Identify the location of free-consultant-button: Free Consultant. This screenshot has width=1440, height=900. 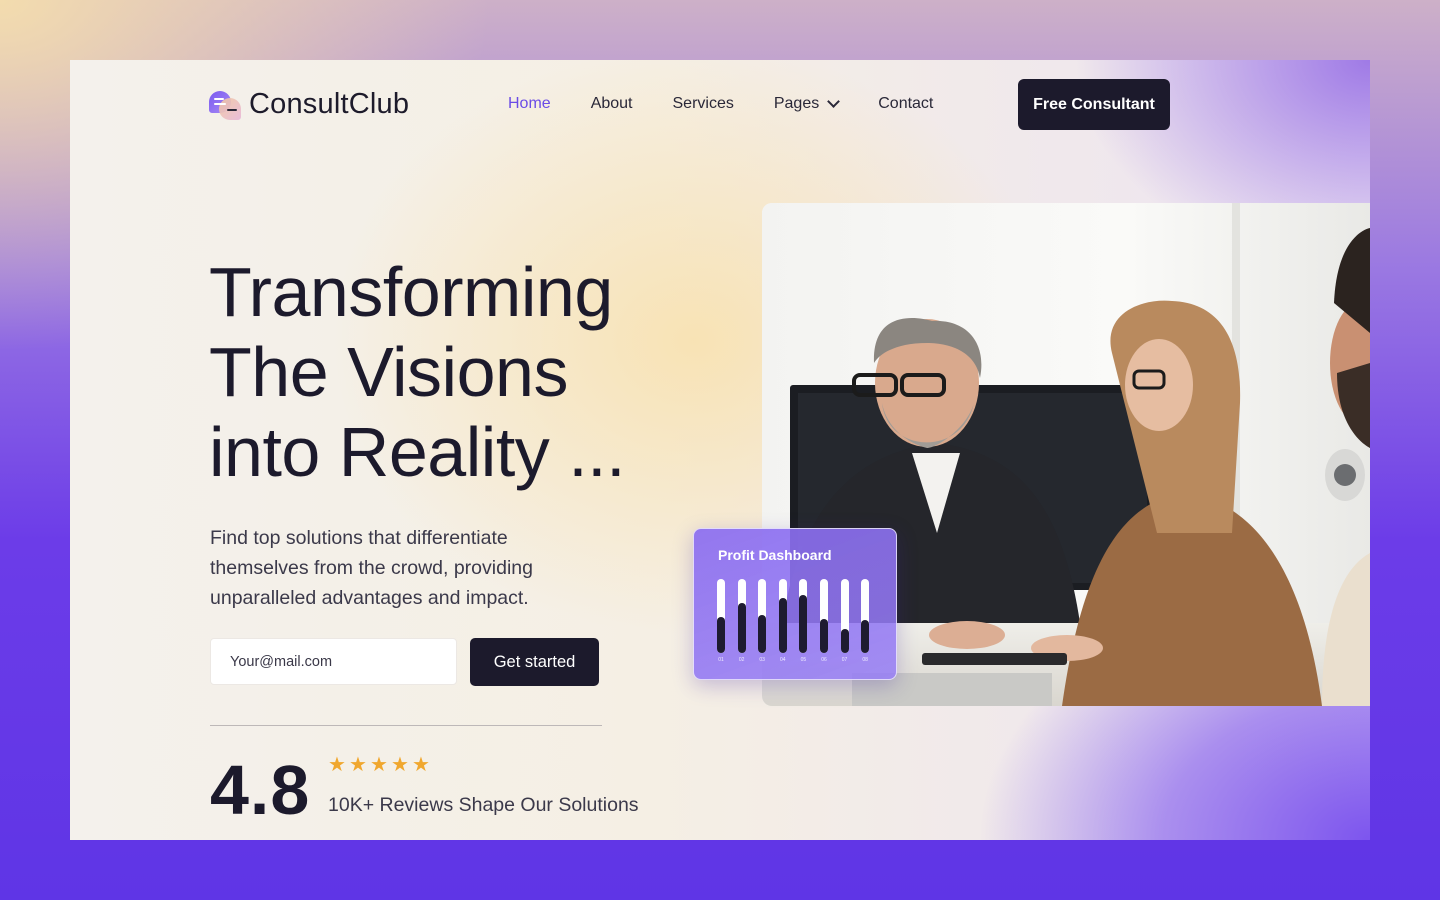
(1094, 104).